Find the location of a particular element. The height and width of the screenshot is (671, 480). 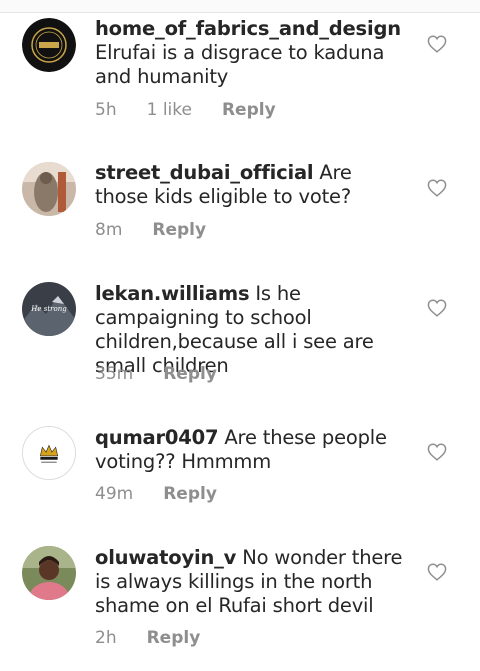

comment-meta: 49m Reply is located at coordinates (171, 494).